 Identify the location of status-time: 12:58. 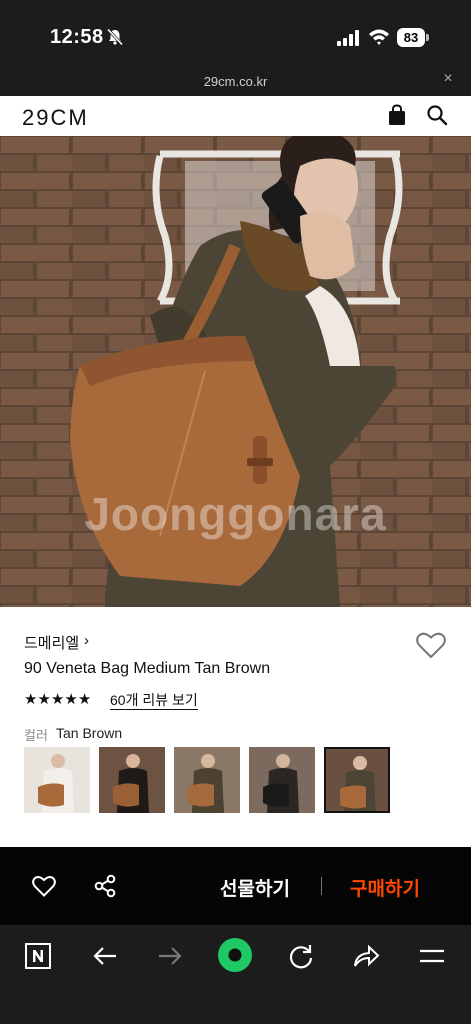
(77, 37).